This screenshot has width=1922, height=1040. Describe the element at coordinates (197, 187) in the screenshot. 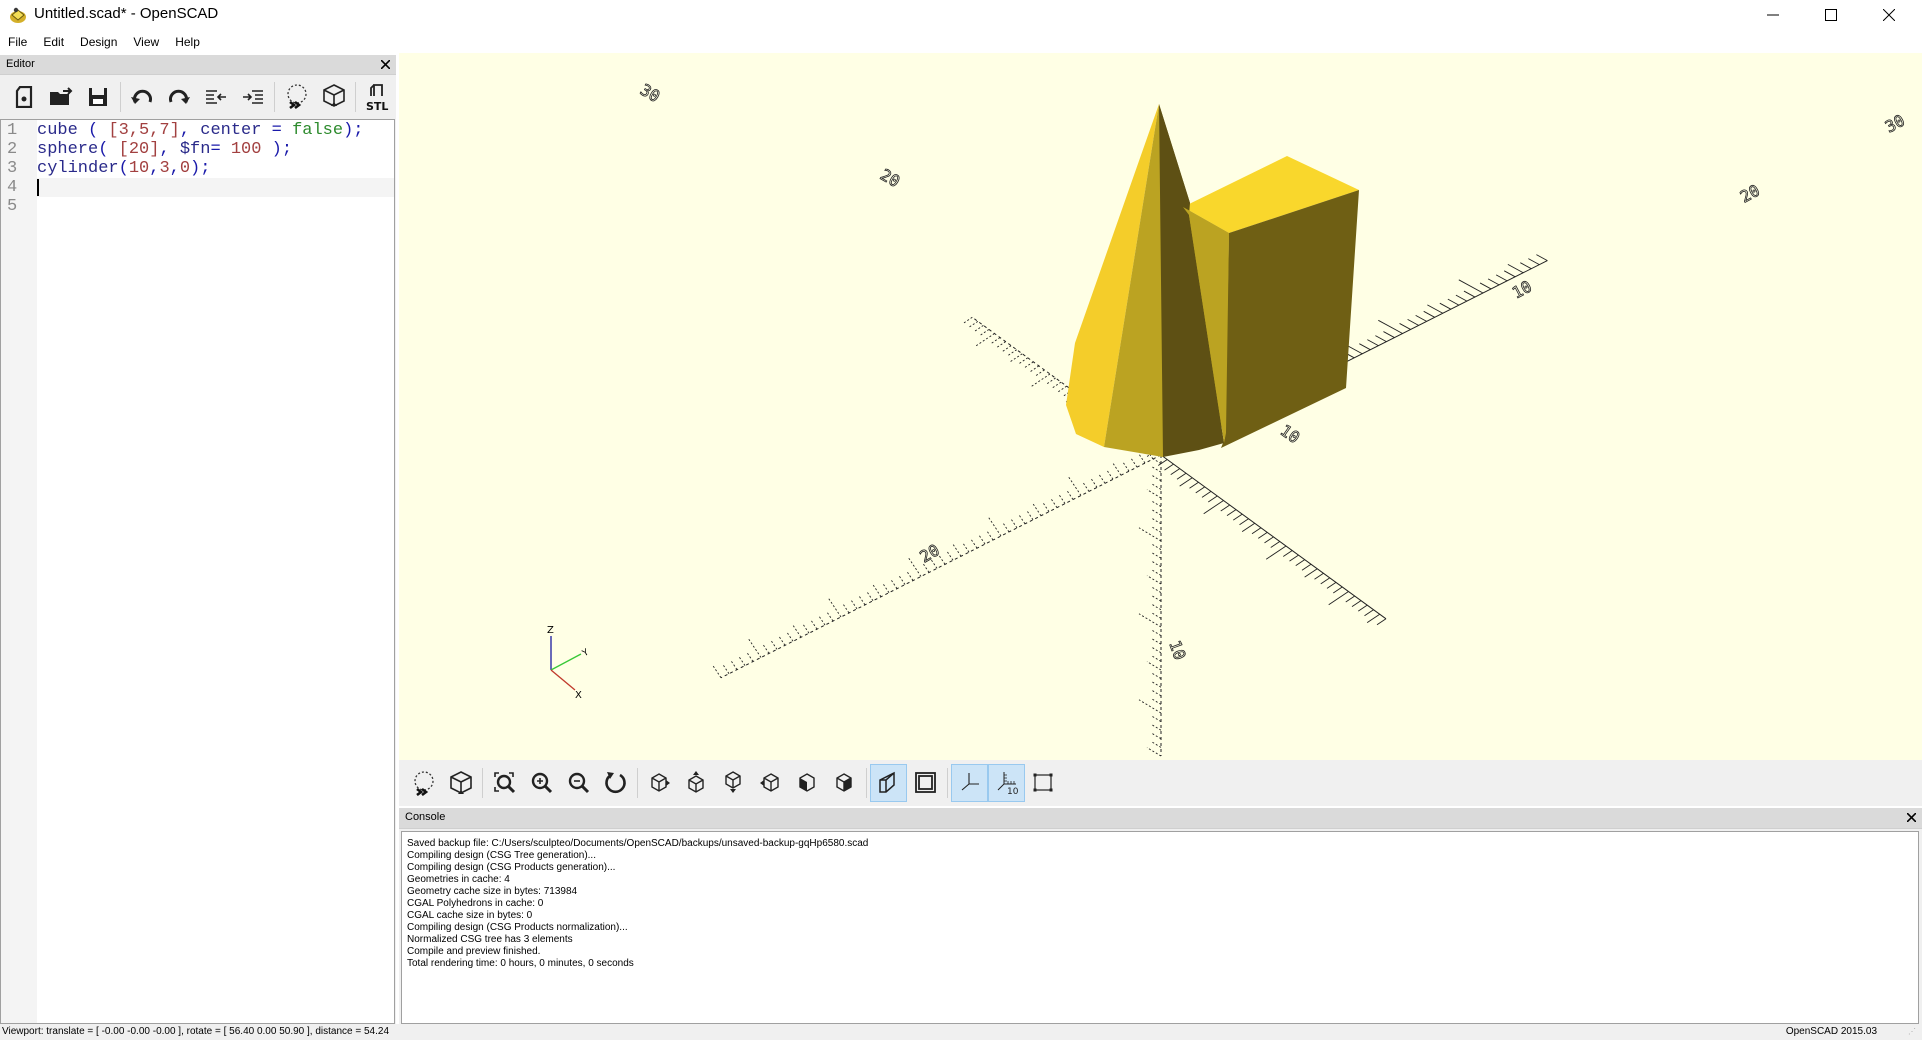

I see `code-line: 4` at that location.